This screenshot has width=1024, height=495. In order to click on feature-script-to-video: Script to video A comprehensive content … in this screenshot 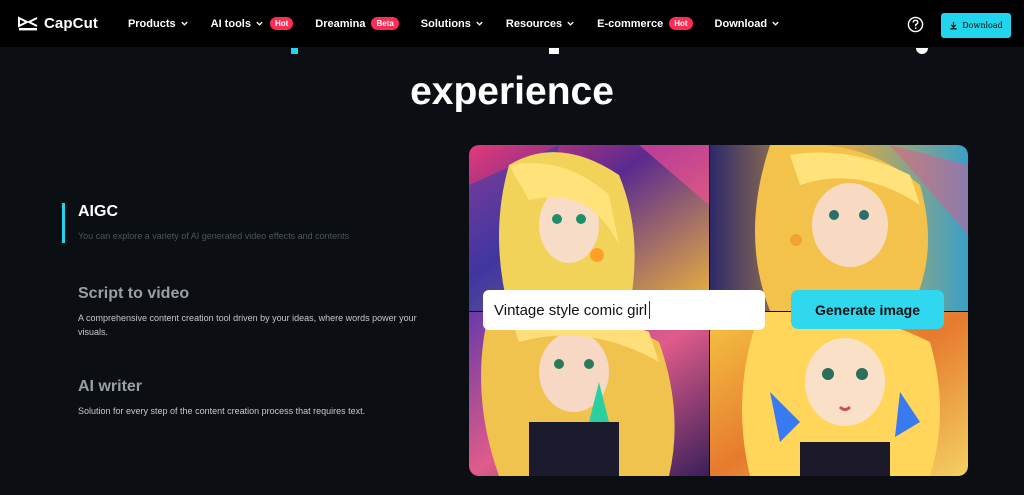, I will do `click(244, 312)`.